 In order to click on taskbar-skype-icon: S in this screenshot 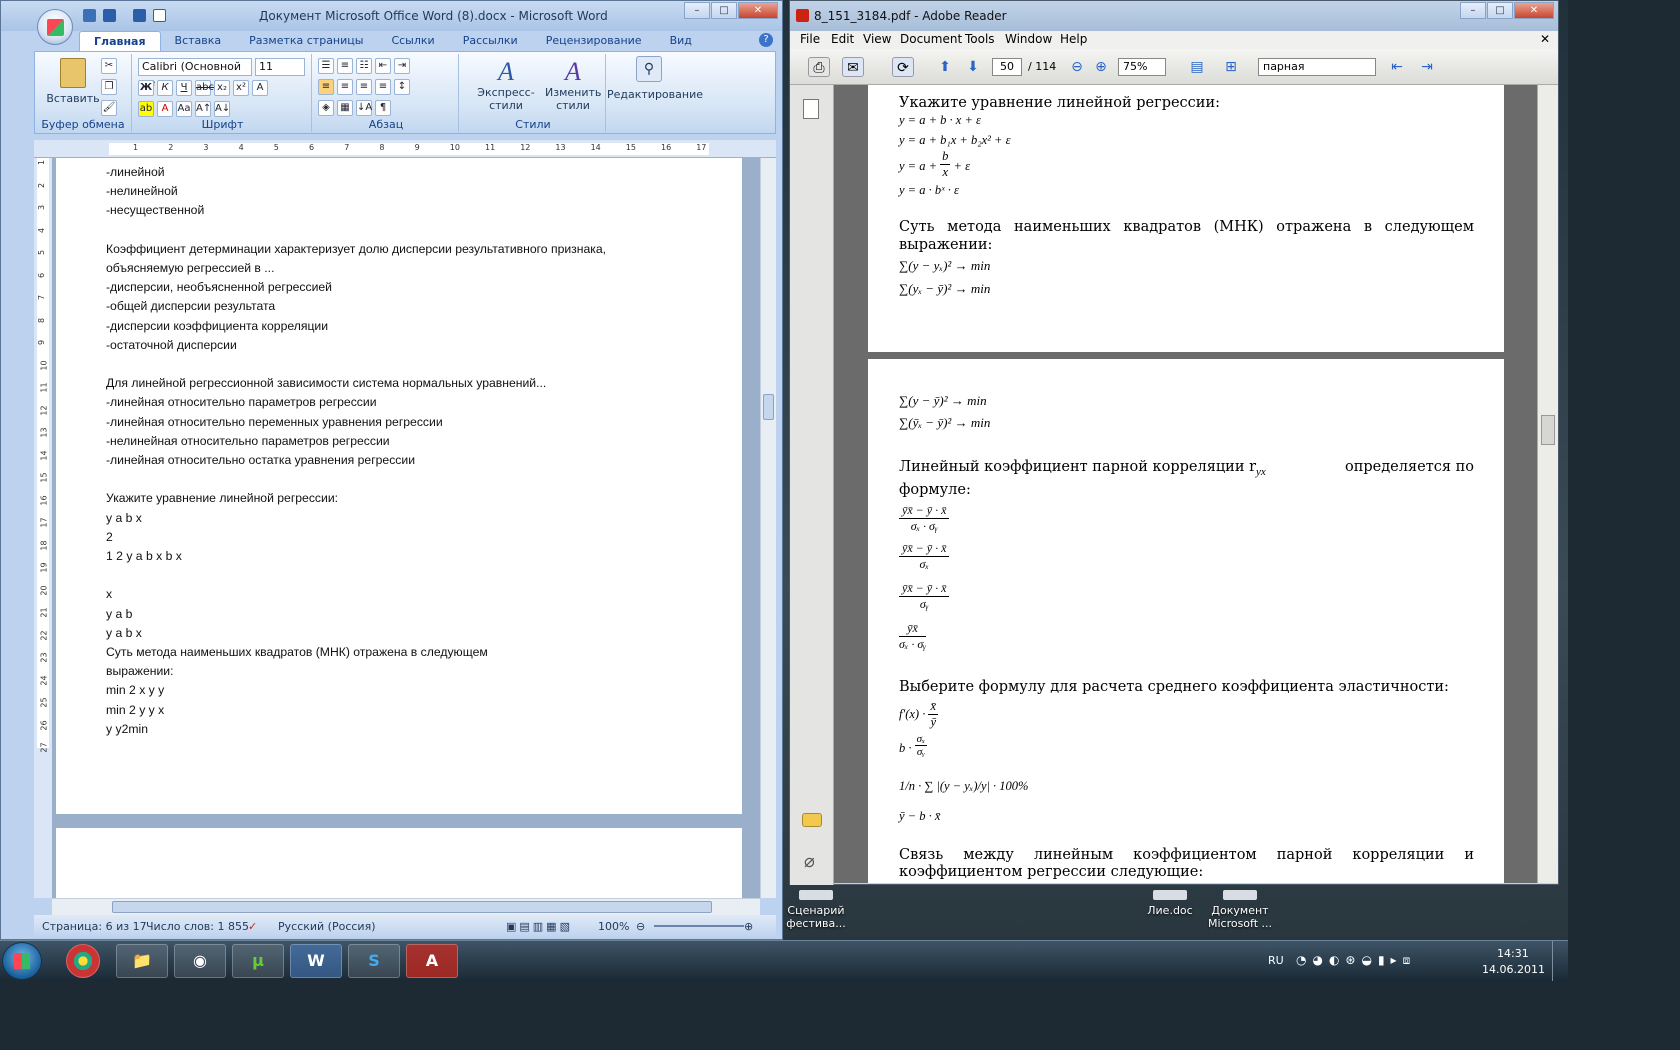, I will do `click(374, 961)`.